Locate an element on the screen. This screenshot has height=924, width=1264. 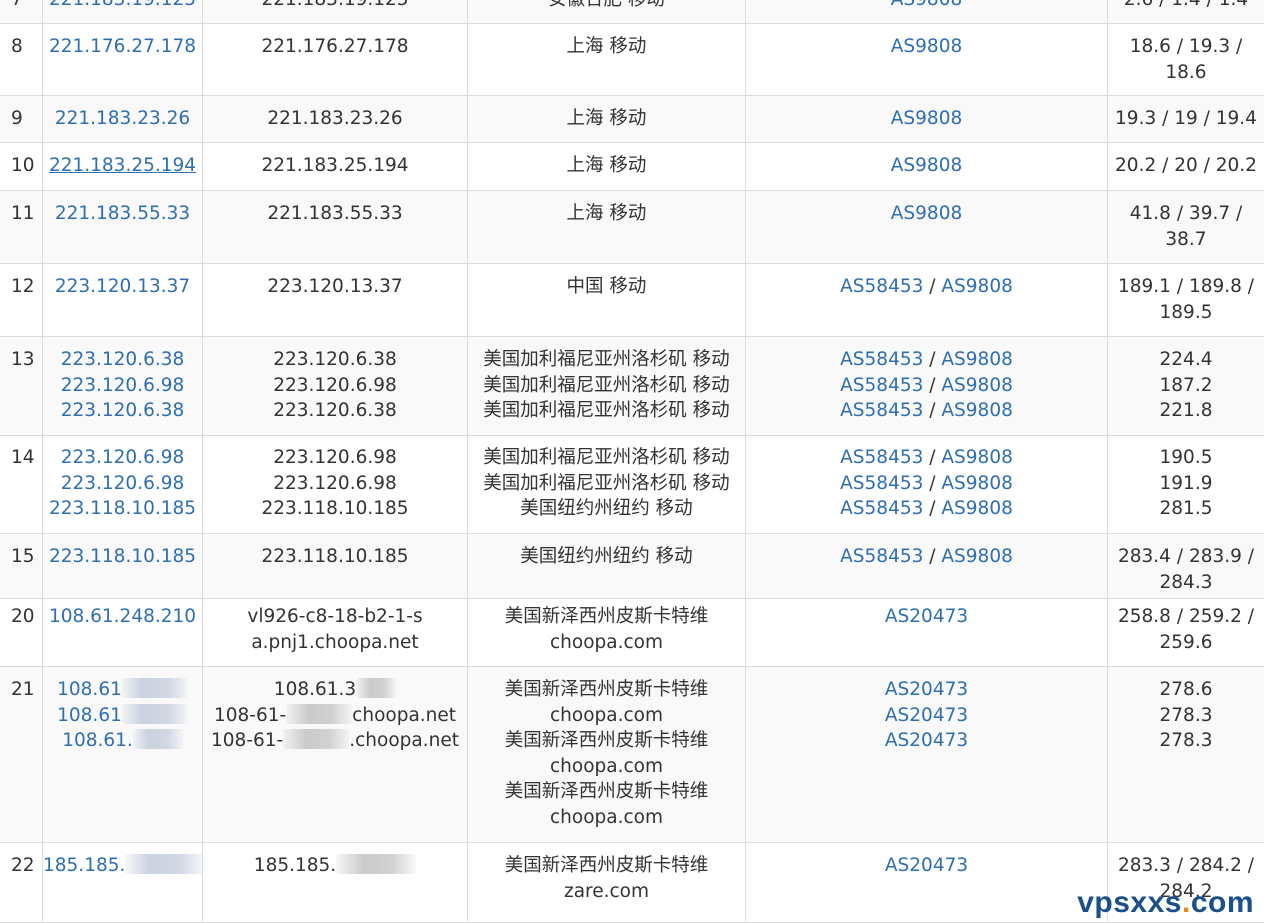
hostname-text: 223.120.13.37 is located at coordinates (335, 286).